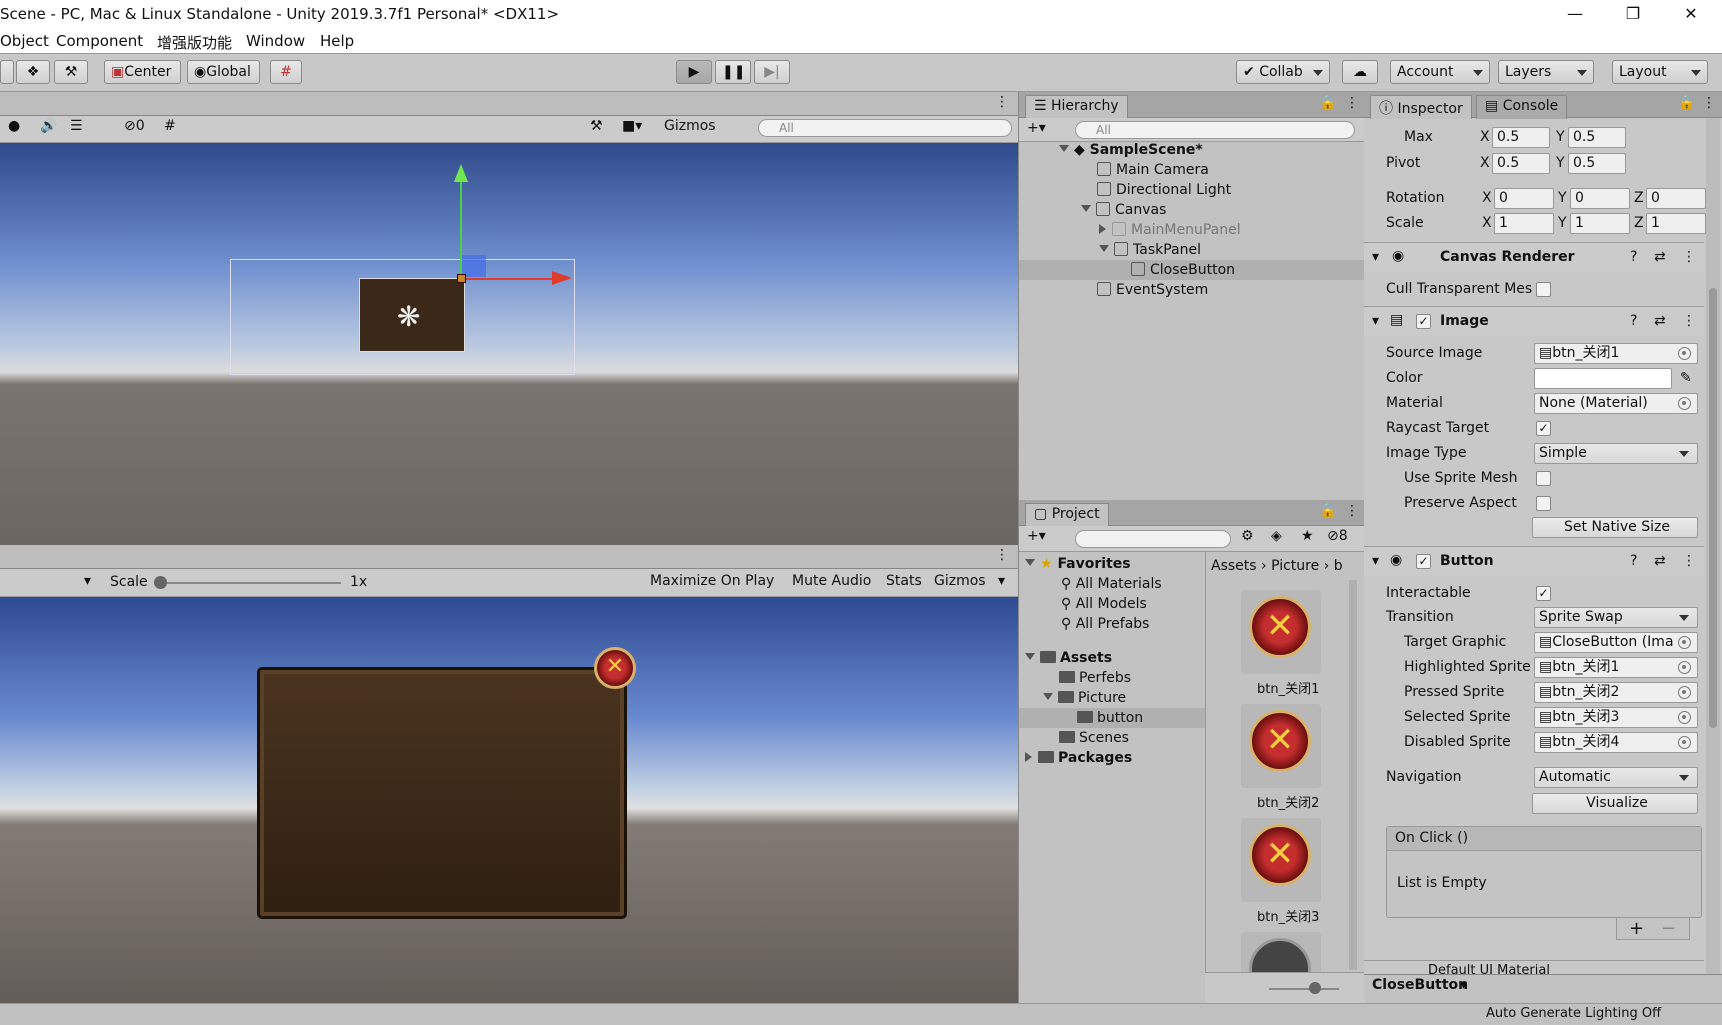  Describe the element at coordinates (7, 72) in the screenshot. I see `hand-tool-button` at that location.